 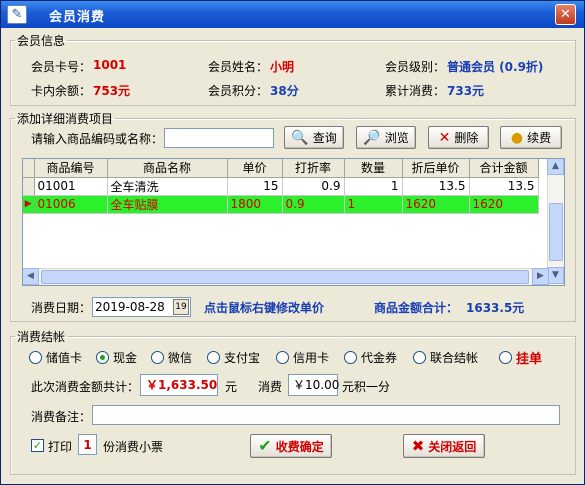 What do you see at coordinates (292, 14) in the screenshot?
I see `title-bar: ✎ 会员消费 ✕` at bounding box center [292, 14].